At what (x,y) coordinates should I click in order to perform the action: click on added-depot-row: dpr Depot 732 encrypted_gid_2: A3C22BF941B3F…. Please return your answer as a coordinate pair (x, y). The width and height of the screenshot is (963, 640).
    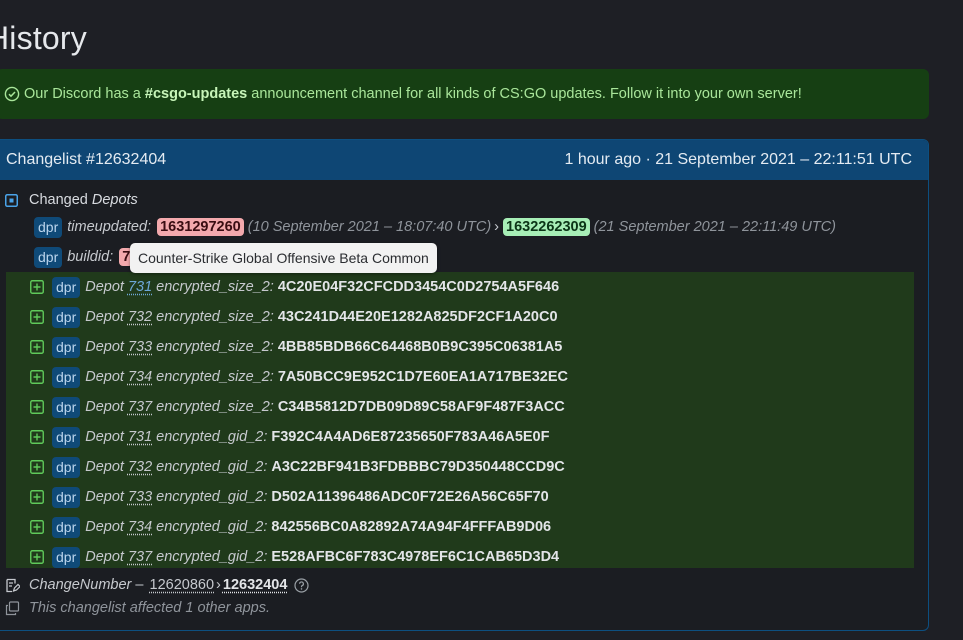
    Looking at the image, I should click on (460, 467).